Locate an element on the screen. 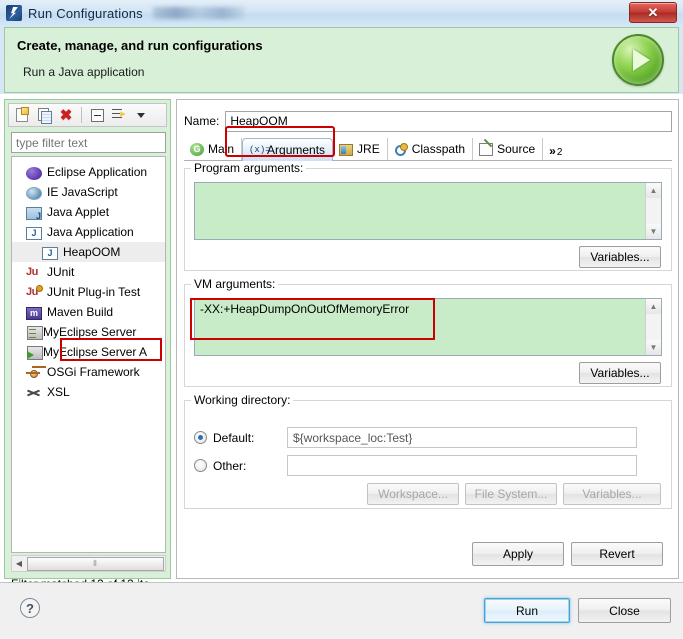 The image size is (683, 639). chevron-right-double-icon: » is located at coordinates (552, 151).